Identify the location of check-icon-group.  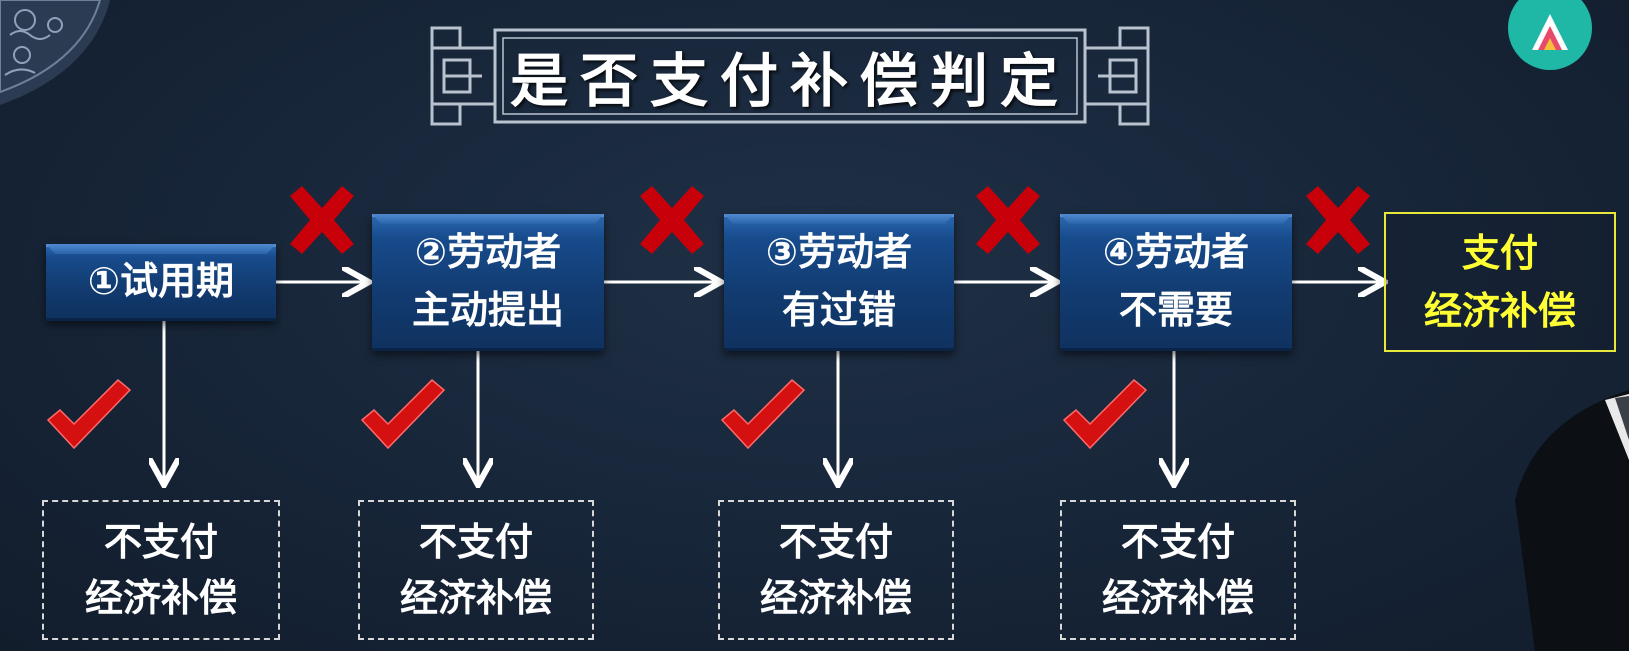
(597, 414).